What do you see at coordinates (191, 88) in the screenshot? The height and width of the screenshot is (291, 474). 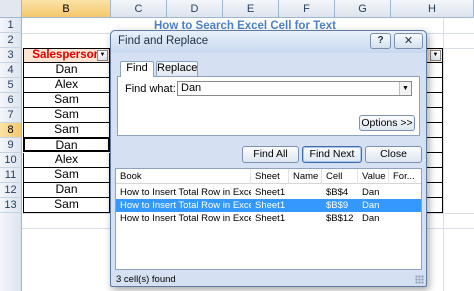 I see `find-what-value: Dan` at bounding box center [191, 88].